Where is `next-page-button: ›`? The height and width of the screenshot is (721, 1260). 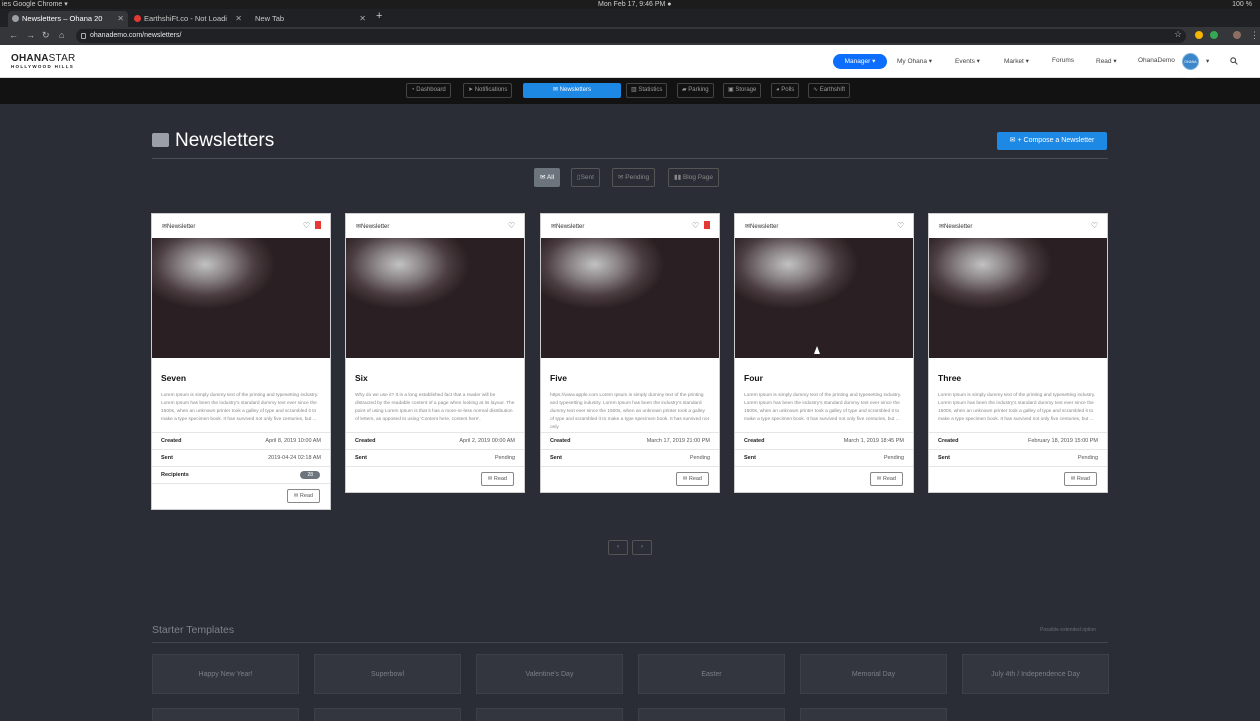
next-page-button: › is located at coordinates (642, 547).